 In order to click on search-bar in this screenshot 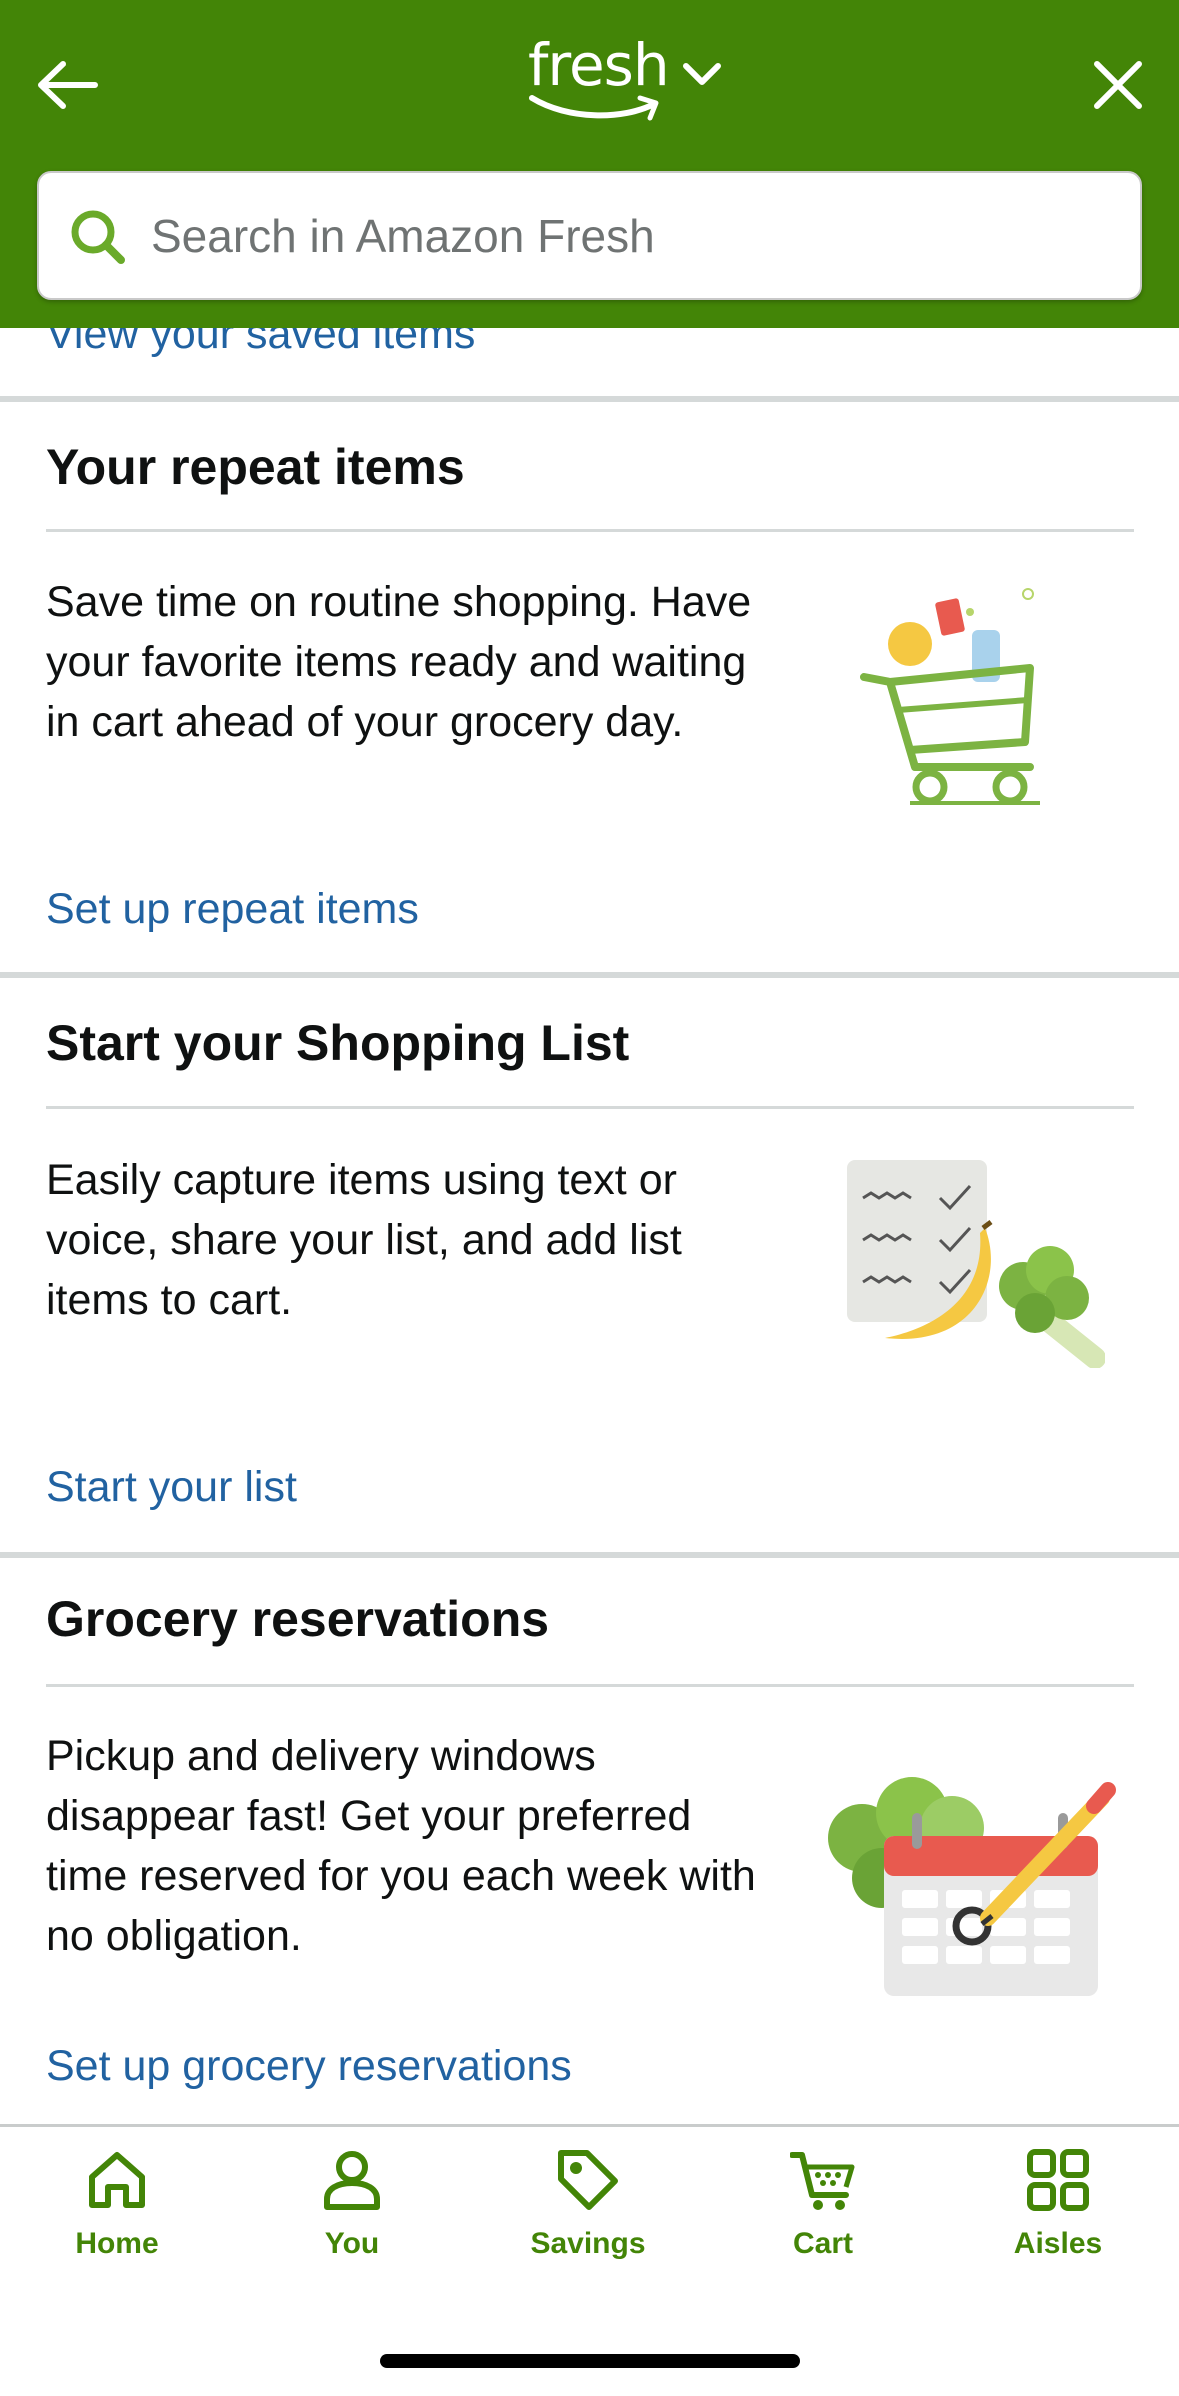, I will do `click(589, 235)`.